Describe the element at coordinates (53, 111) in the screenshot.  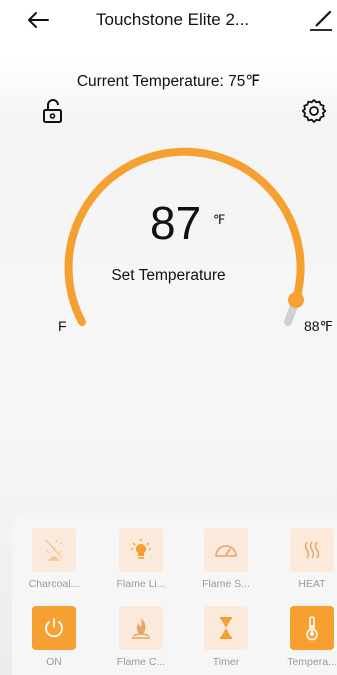
I see `unlock-icon` at that location.